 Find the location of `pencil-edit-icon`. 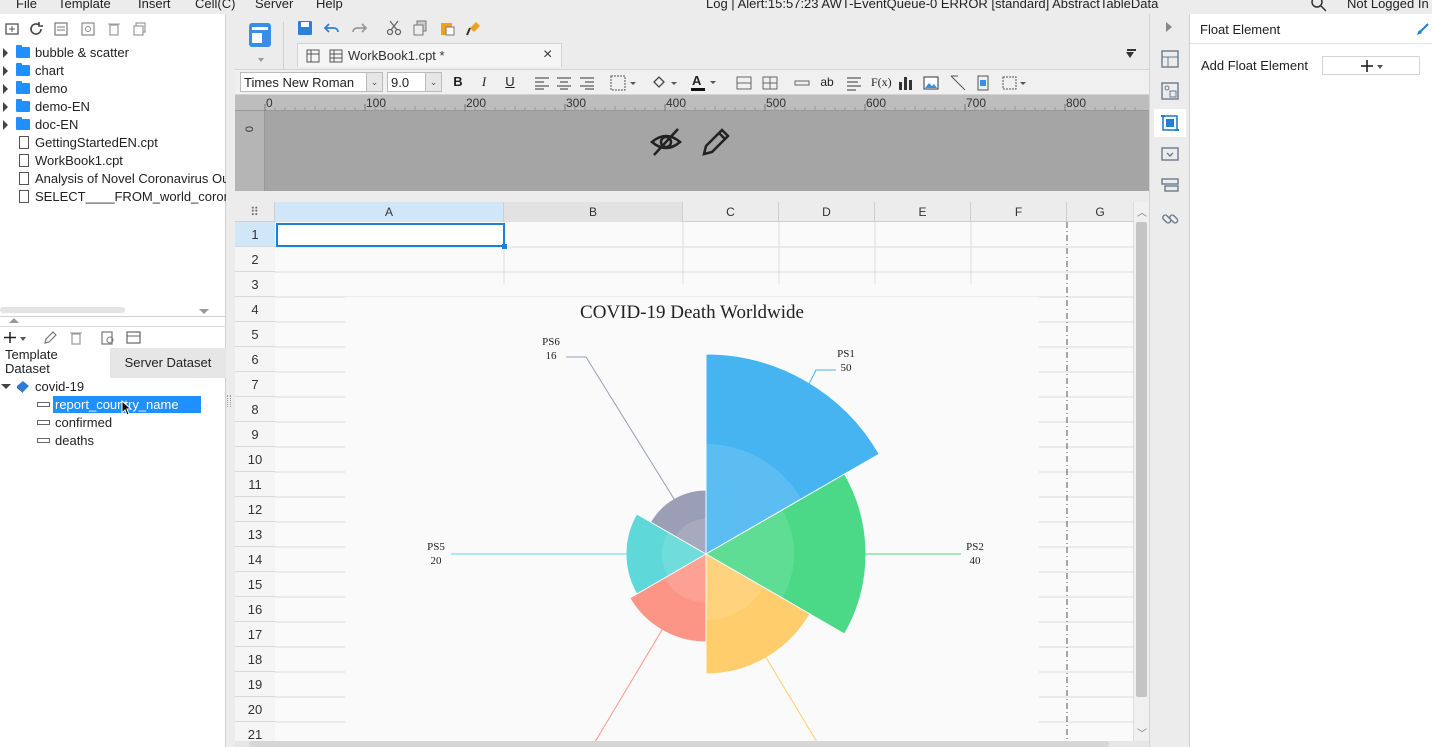

pencil-edit-icon is located at coordinates (716, 142).